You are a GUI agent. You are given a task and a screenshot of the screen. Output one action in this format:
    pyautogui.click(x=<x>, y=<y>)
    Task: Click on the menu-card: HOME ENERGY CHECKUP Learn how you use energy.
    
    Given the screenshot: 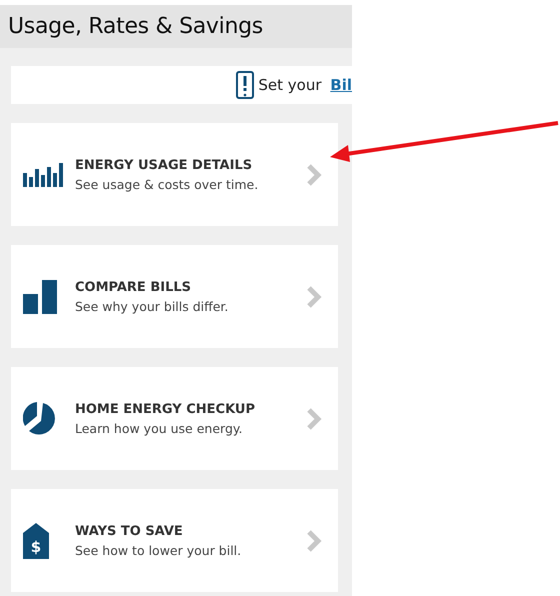 What is the action you would take?
    pyautogui.click(x=174, y=418)
    